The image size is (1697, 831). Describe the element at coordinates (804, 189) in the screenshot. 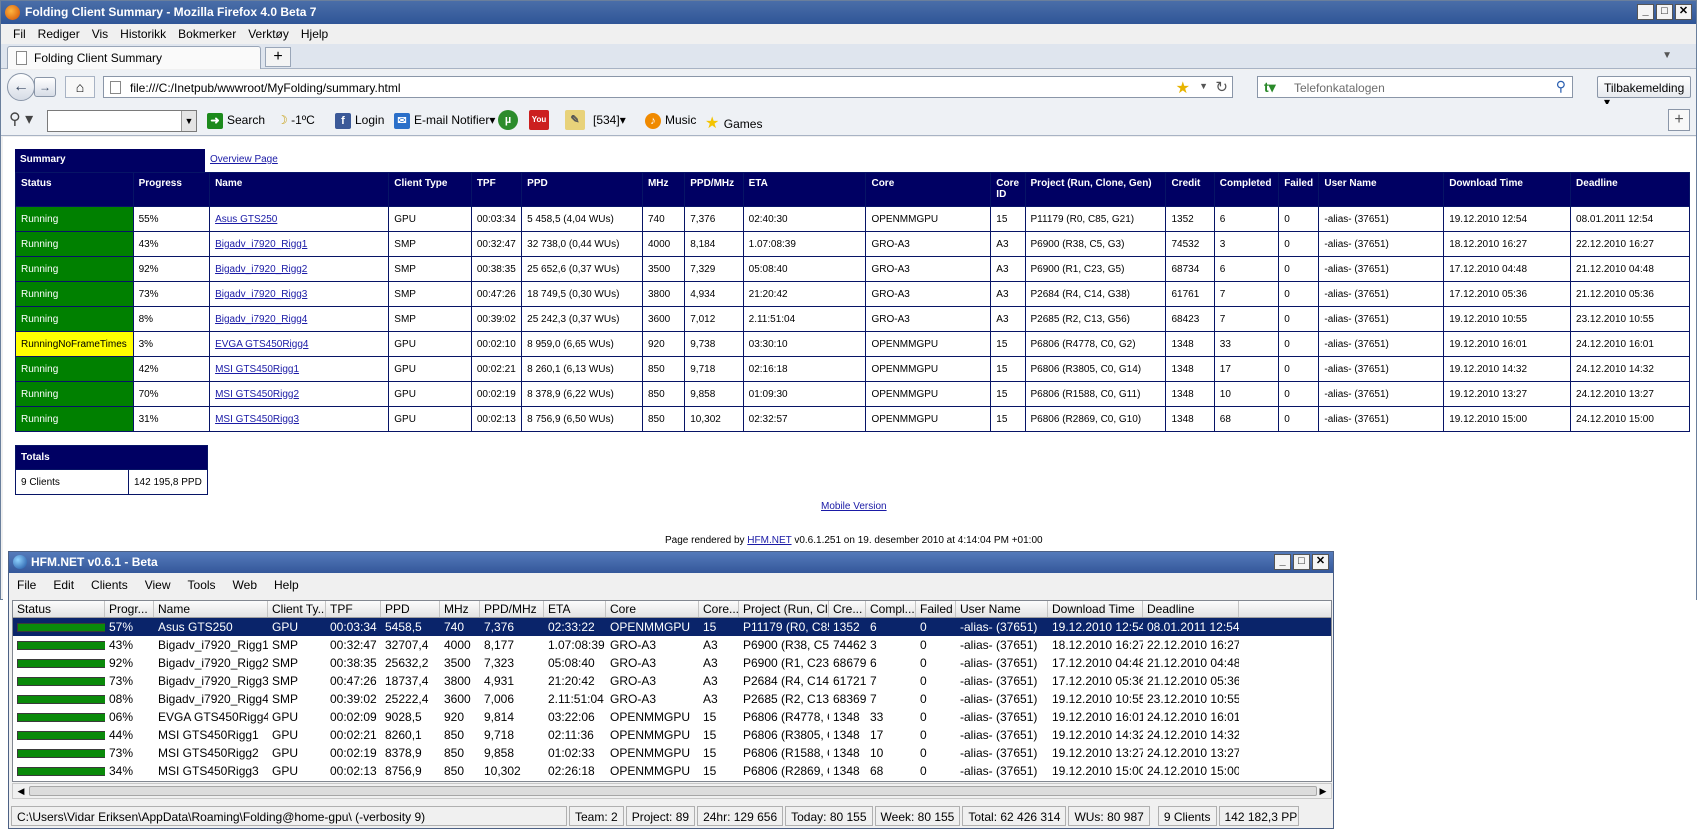

I see `summary-col-header: ETA` at that location.